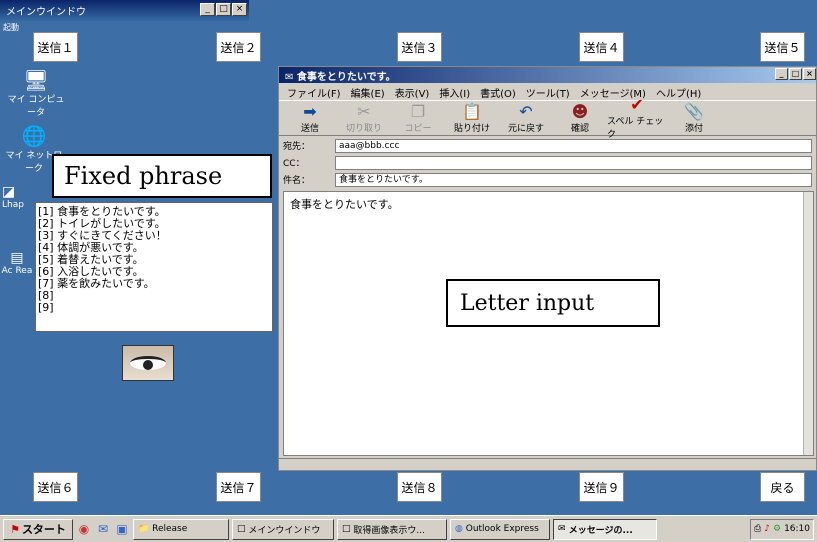  I want to click on menu-file: ファイル(F), so click(314, 92).